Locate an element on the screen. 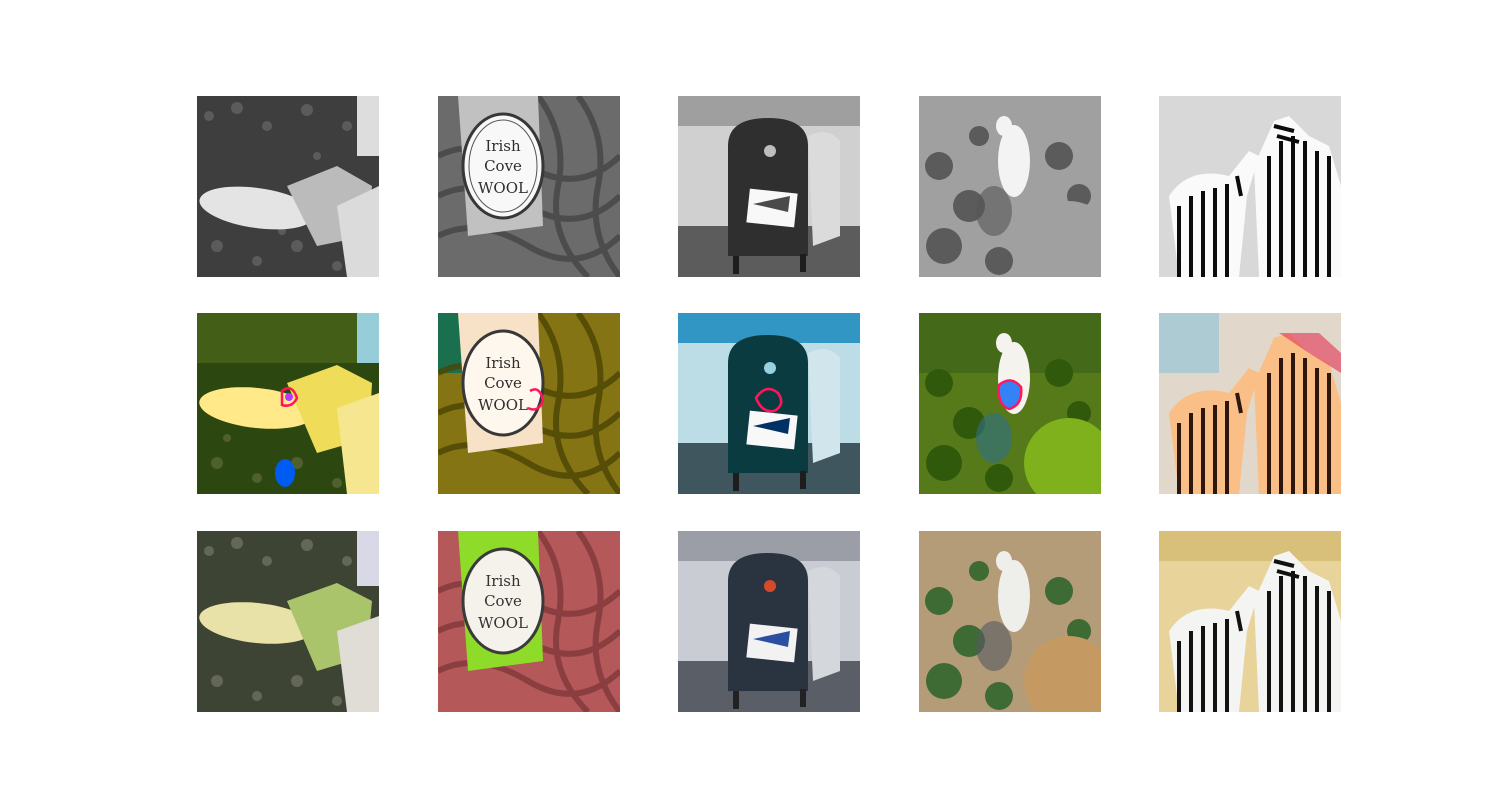 This screenshot has width=1500, height=800. zebras-groundtruth-image is located at coordinates (1250, 621).